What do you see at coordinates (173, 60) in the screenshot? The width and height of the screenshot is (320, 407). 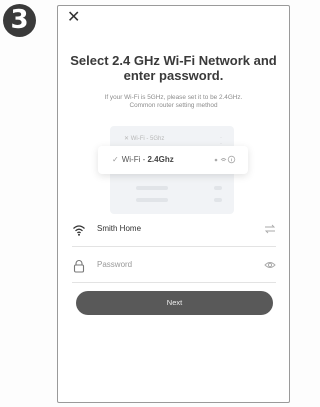 I see `title-line-1: Select 2.4 GHz Wi-Fi Network and` at bounding box center [173, 60].